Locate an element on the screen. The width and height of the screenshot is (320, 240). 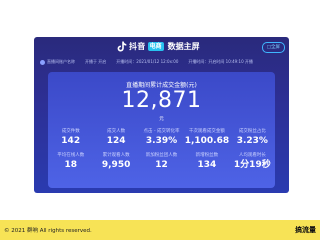
metric-cell: 新加粉丝团人数 12 is located at coordinates (161, 162).